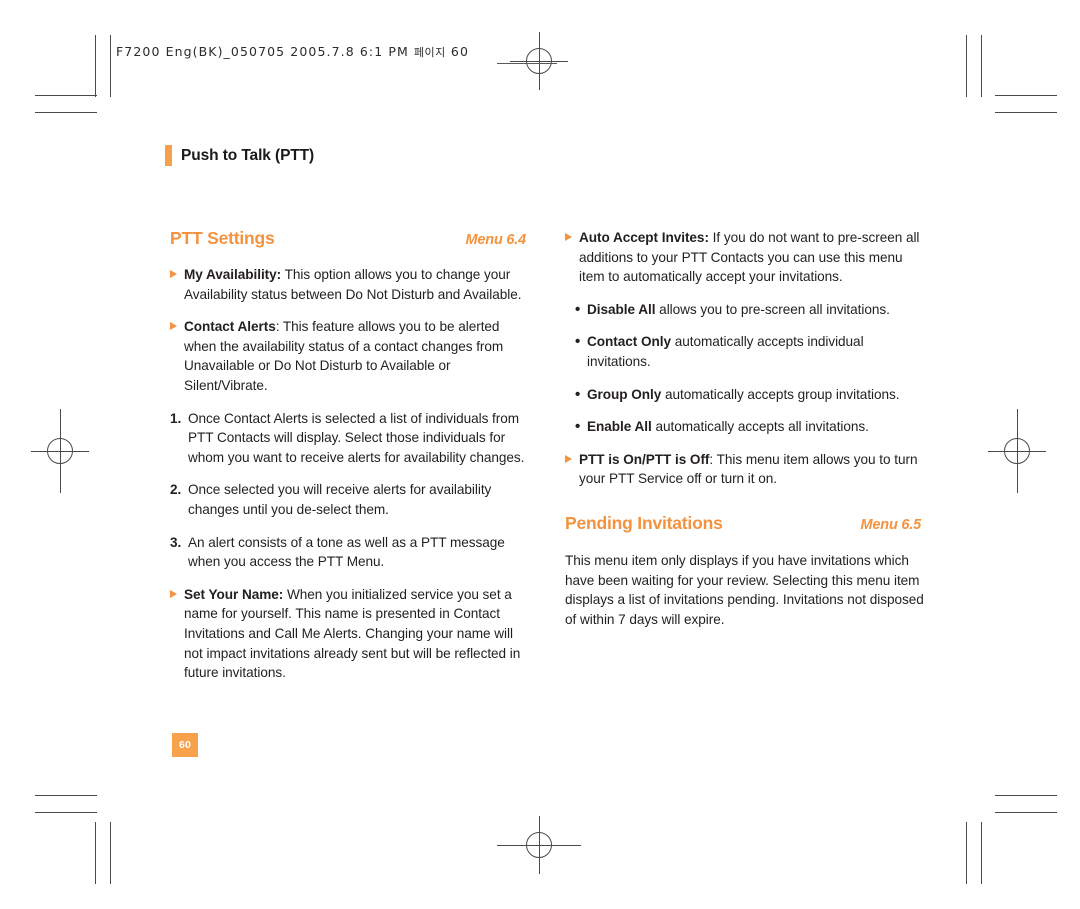  Describe the element at coordinates (527, 63) in the screenshot. I see `slug-underline` at that location.